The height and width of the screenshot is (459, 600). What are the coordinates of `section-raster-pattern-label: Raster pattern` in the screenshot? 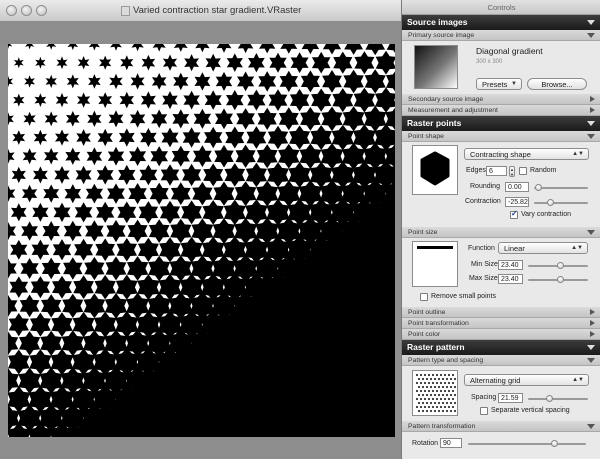 It's located at (436, 347).